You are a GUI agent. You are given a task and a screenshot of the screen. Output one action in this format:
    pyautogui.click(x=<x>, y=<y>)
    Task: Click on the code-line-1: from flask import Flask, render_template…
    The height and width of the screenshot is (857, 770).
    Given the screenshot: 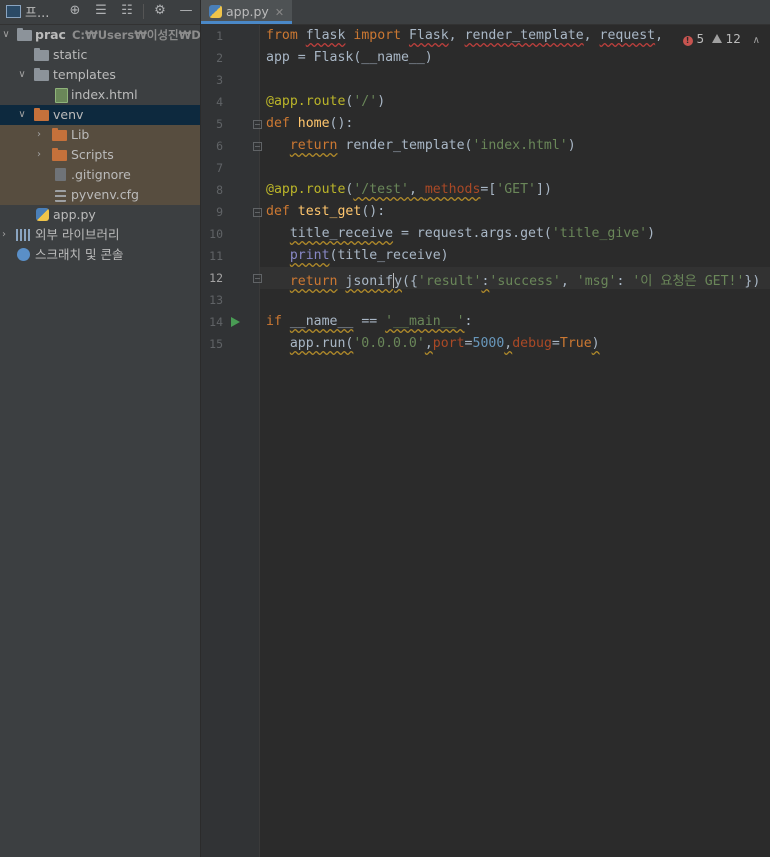 What is the action you would take?
    pyautogui.click(x=464, y=35)
    